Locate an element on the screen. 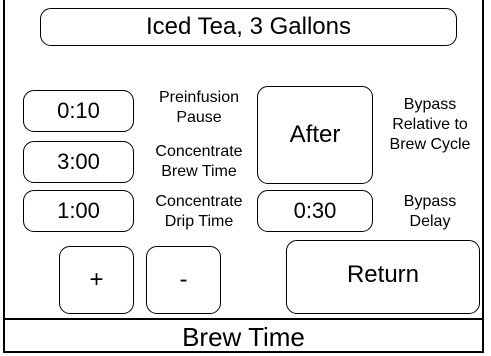 This screenshot has width=491, height=356. concentrate-brew-time-label: Concentrate Brew Time is located at coordinates (199, 162).